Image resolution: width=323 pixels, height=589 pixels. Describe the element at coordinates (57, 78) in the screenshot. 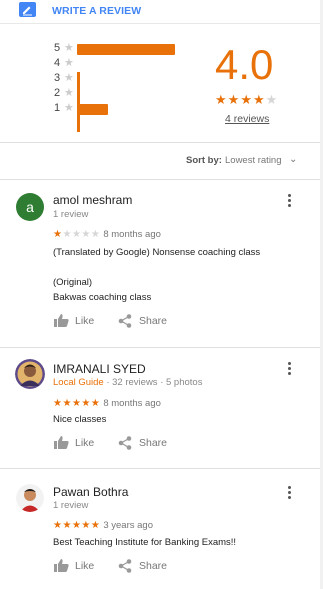

I see `histogram-star-level: 3` at that location.